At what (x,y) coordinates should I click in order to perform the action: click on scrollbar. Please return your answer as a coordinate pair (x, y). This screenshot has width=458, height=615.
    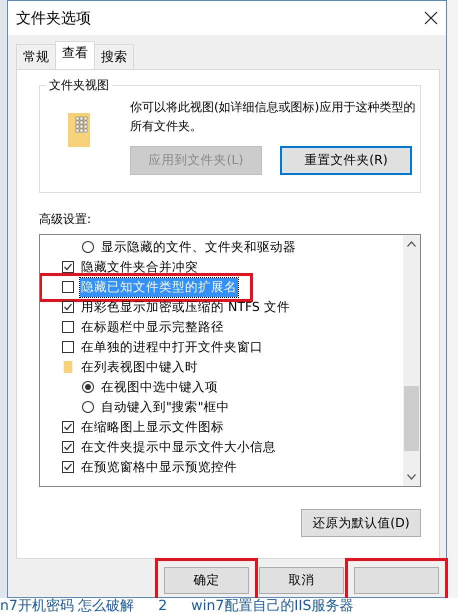
    Looking at the image, I should click on (411, 360).